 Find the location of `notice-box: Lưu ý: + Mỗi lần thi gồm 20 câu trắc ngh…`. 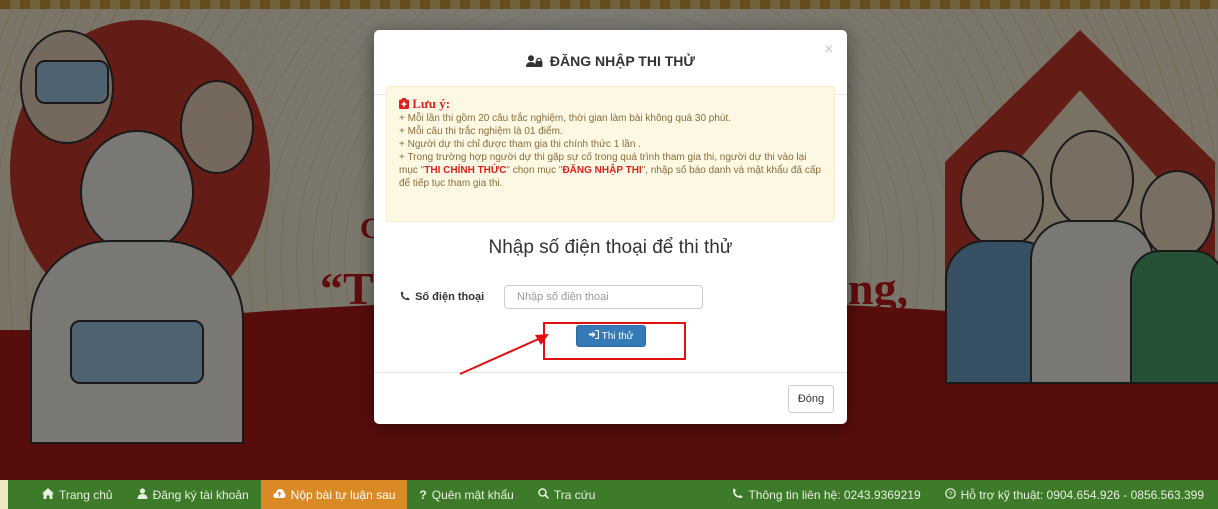

notice-box: Lưu ý: + Mỗi lần thi gồm 20 câu trắc ngh… is located at coordinates (610, 154).